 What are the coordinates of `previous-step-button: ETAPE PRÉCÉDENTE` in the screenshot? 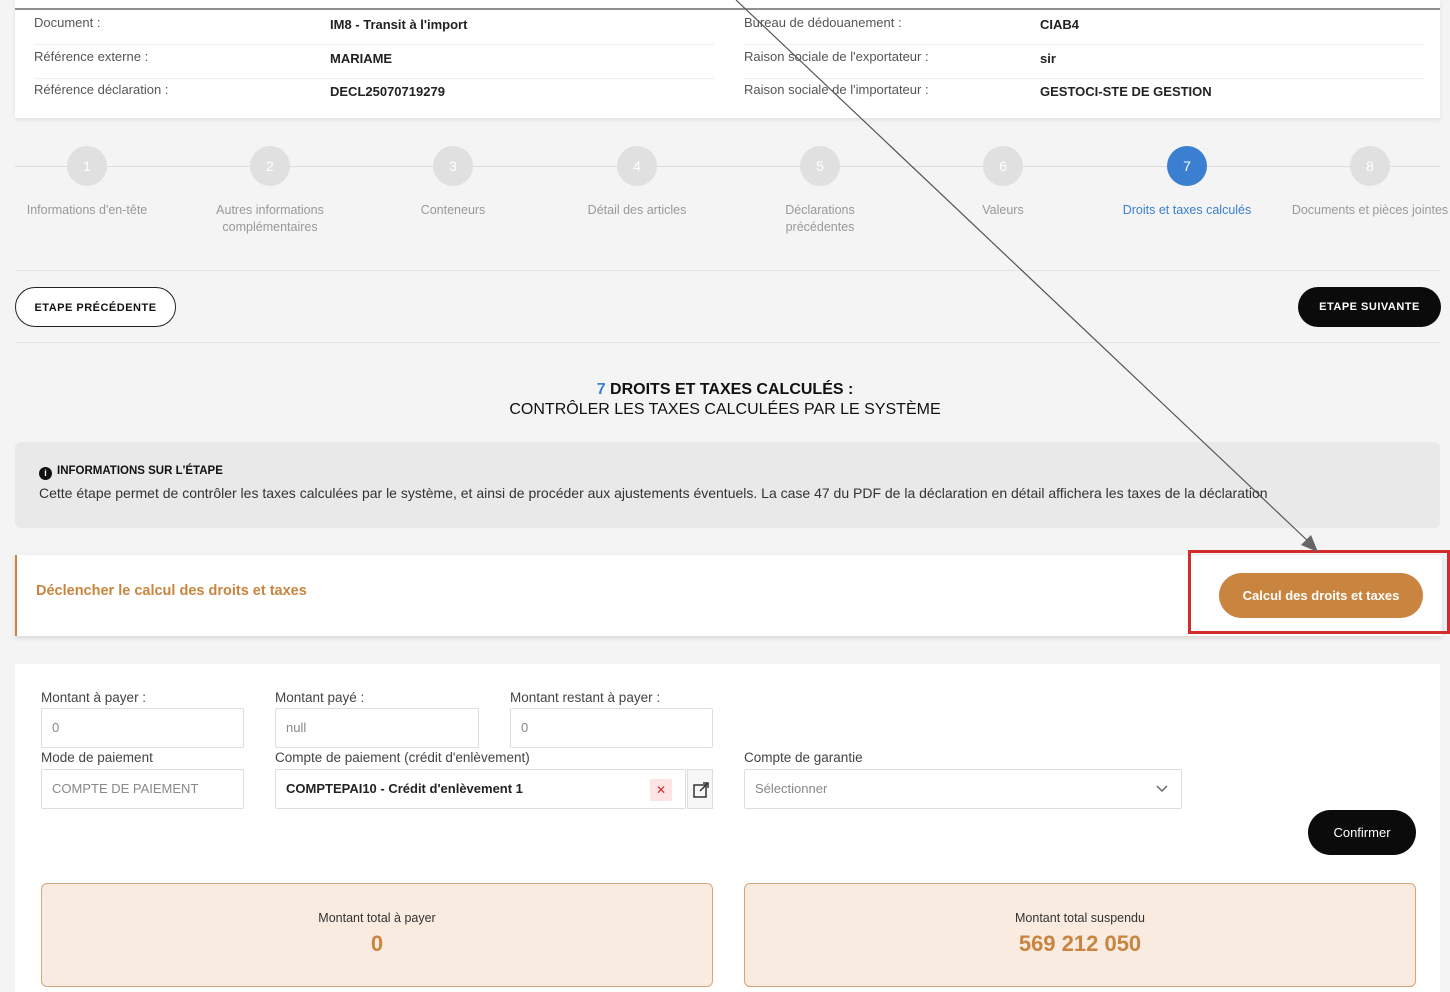 It's located at (95, 307).